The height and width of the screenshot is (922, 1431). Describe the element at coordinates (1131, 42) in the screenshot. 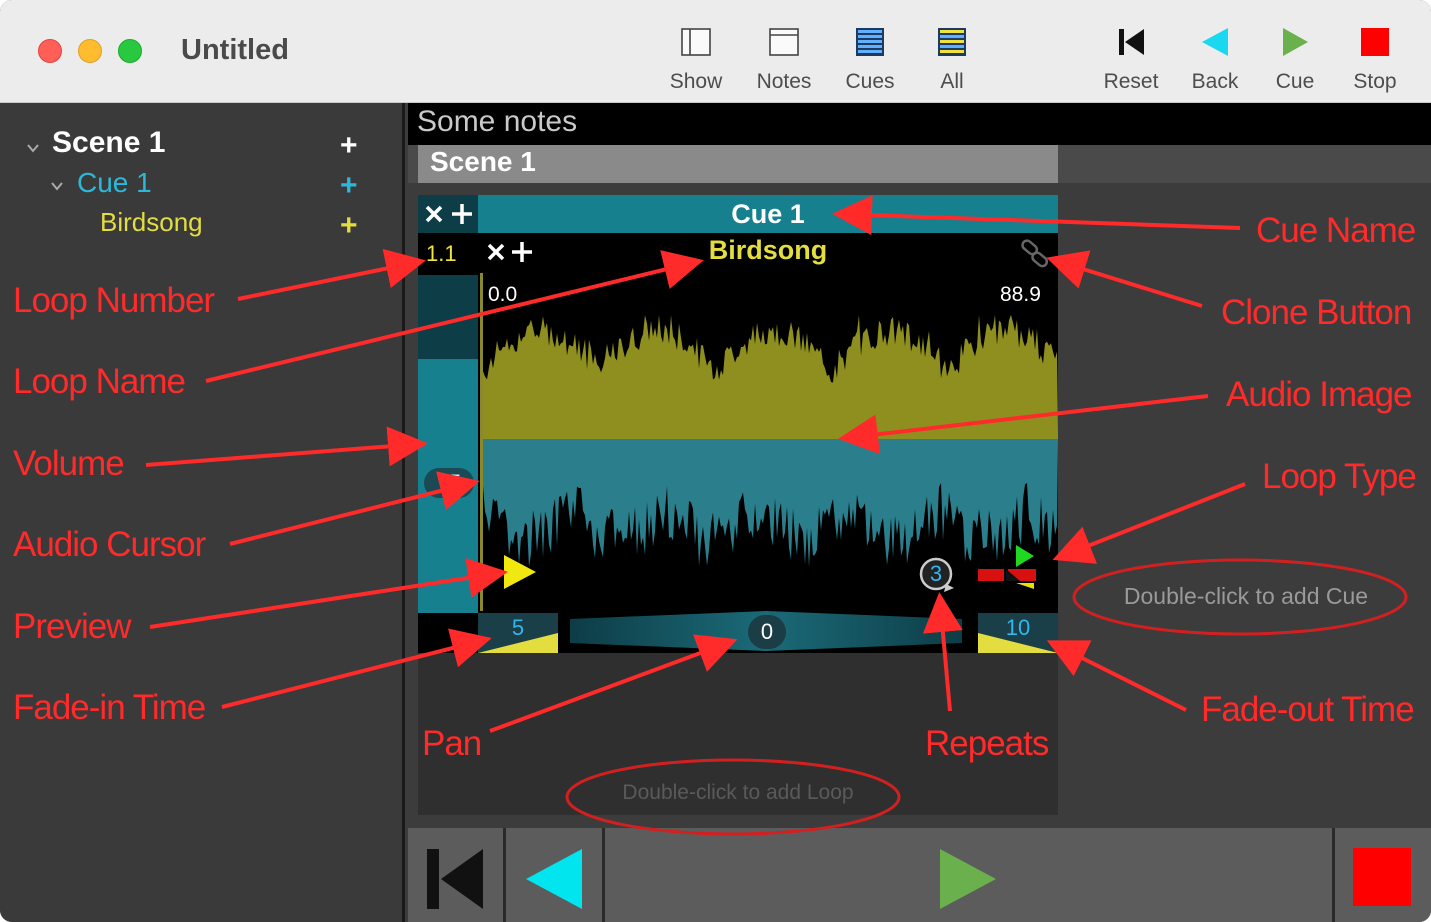

I see `reset-icon` at that location.